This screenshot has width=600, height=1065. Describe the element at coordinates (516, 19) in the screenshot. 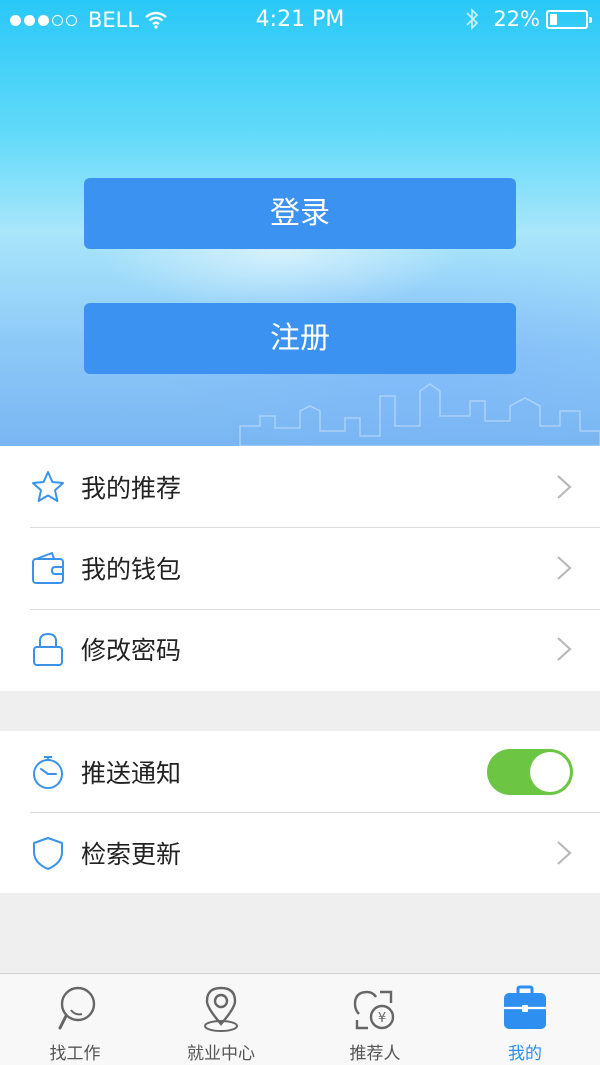

I see `battery-percent: 22%` at that location.